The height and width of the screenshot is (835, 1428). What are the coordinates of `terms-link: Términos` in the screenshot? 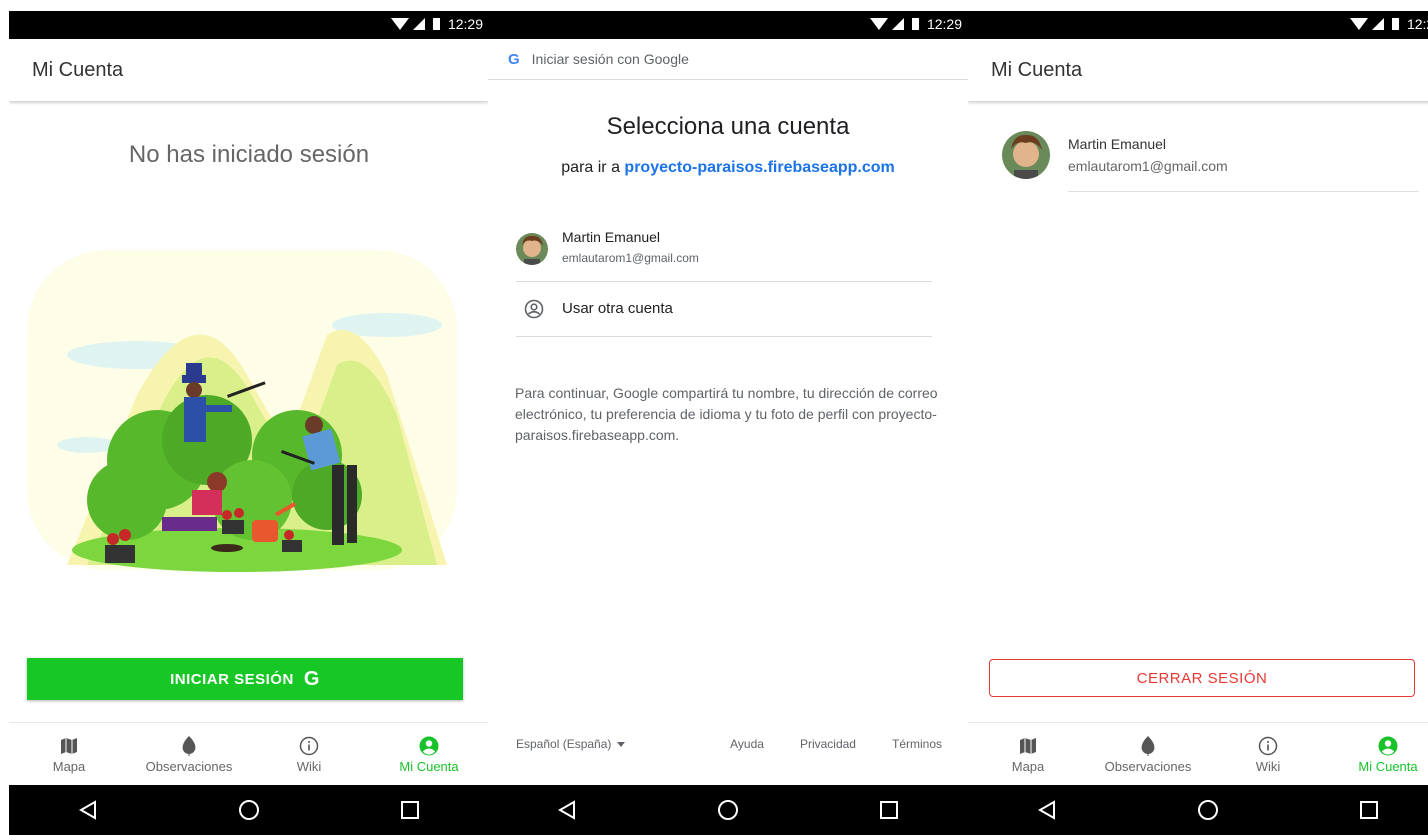 It's located at (917, 744).